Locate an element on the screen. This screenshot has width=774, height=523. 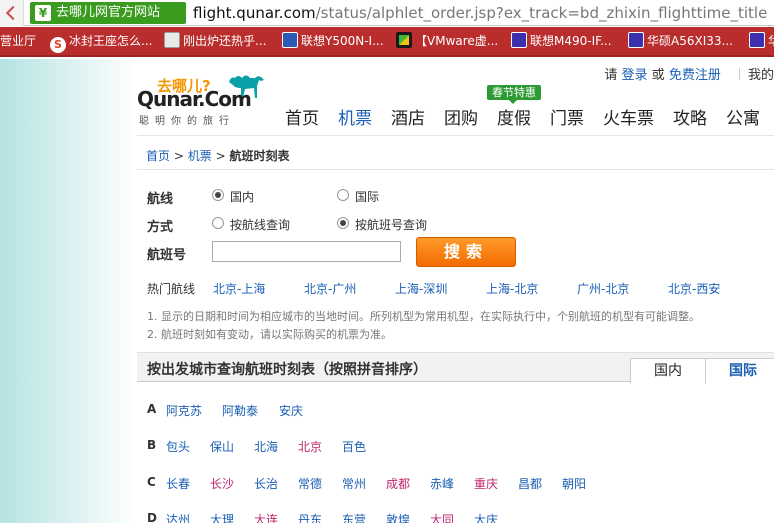
generic-page-icon is located at coordinates (172, 40).